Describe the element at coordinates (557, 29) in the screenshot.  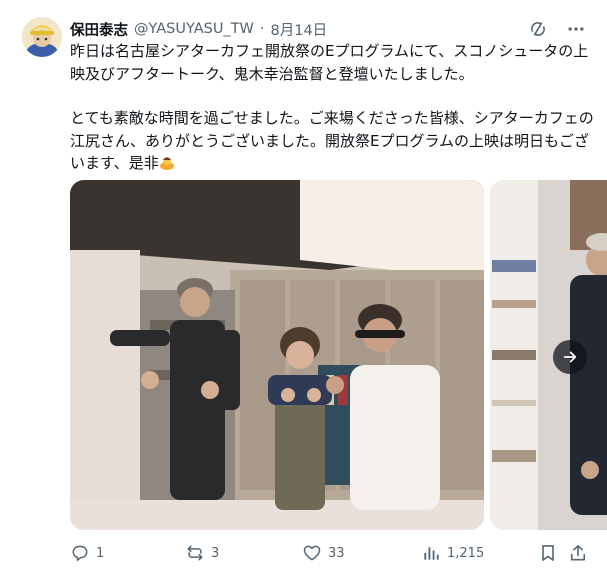
I see `header-actions` at that location.